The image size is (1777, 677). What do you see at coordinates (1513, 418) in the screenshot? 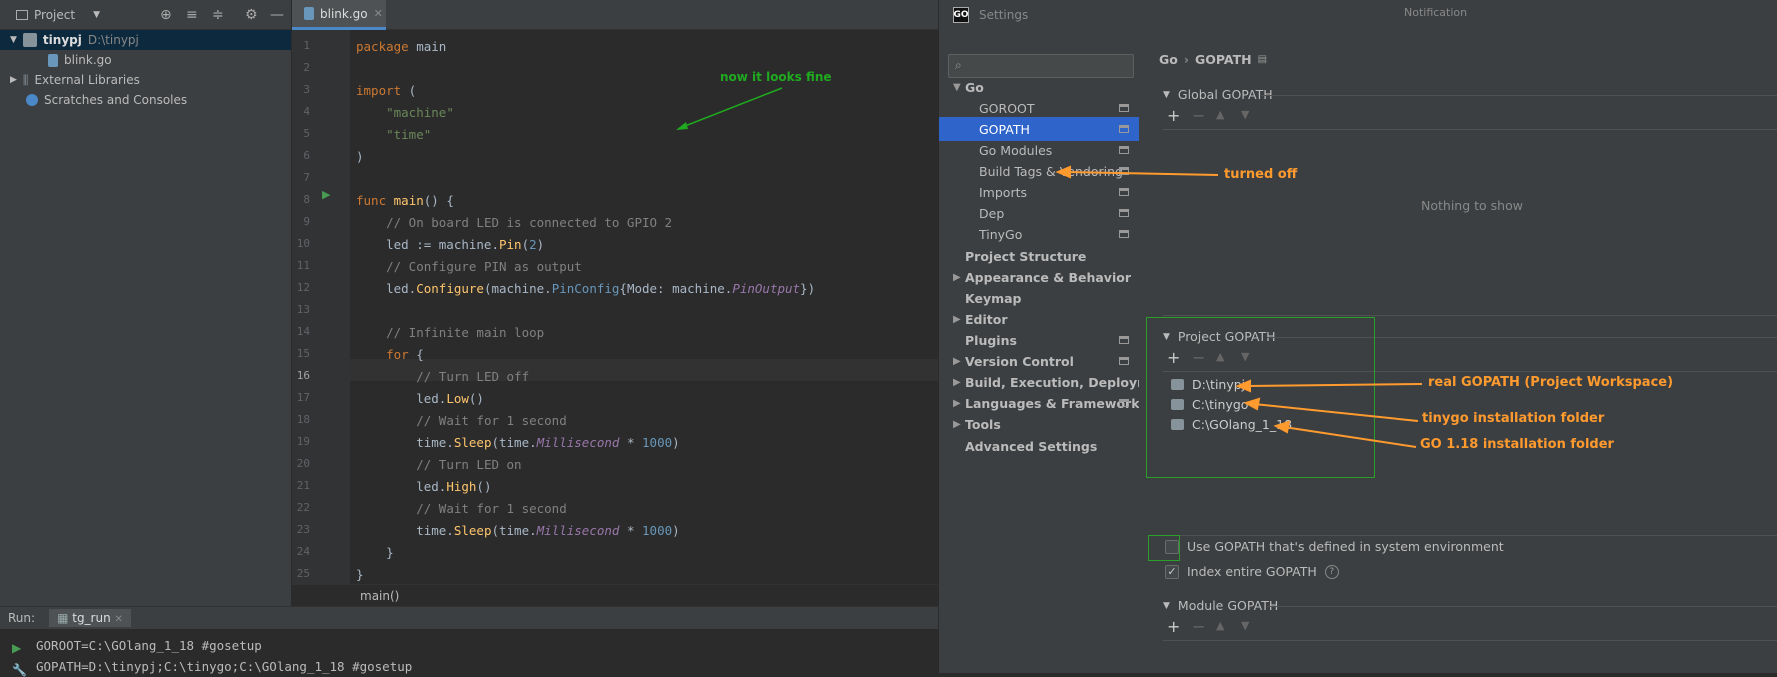
I see `annotation-tinygo: tinygo installation folder` at bounding box center [1513, 418].